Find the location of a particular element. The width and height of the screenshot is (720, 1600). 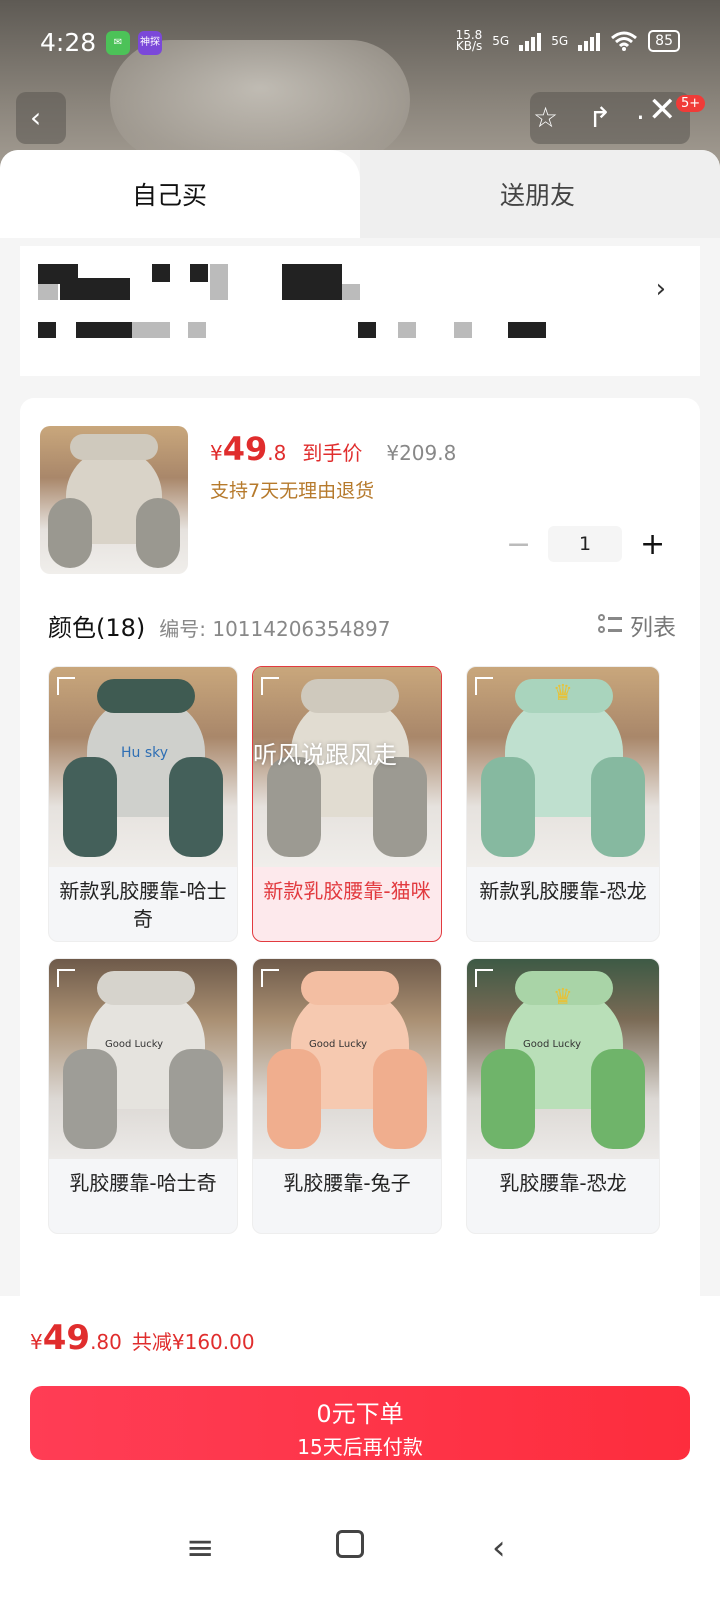

watermark-overlay-text: 听风说跟风走 is located at coordinates (325, 755).